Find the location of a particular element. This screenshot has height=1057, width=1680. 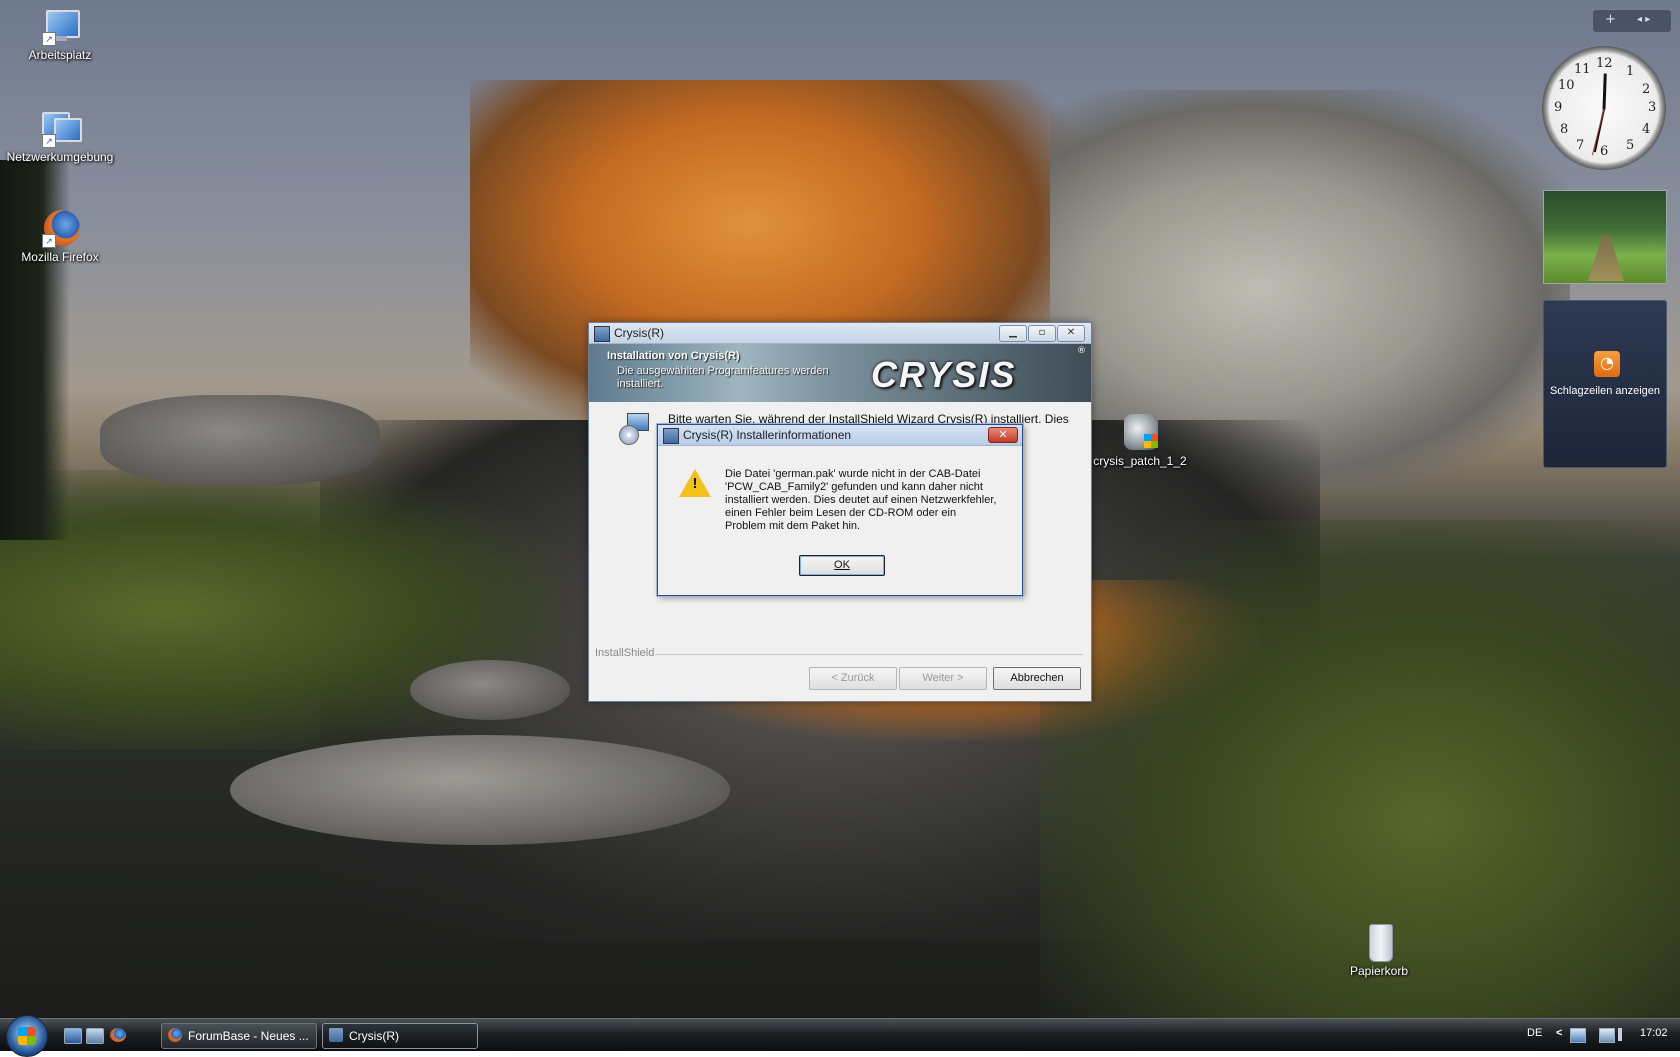

ok-button-label: OK is located at coordinates (842, 565).